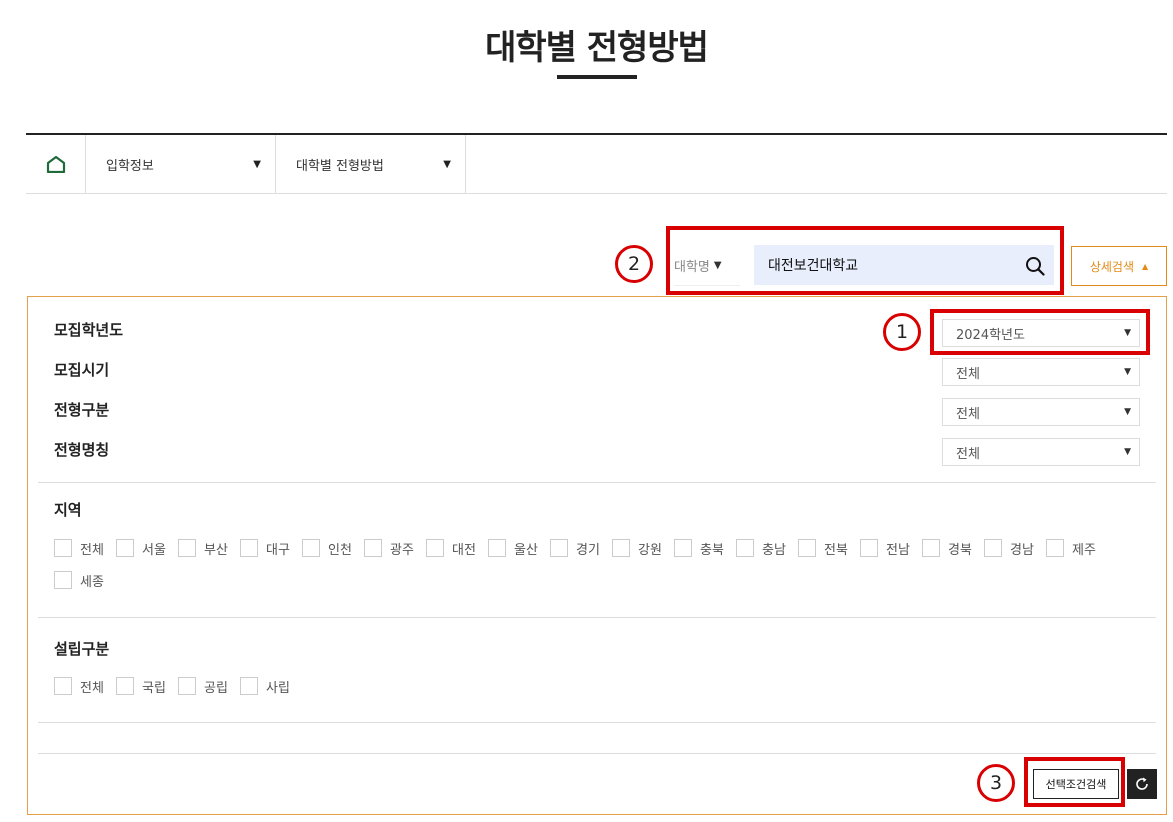  I want to click on checkbox-option: 울산, so click(515, 548).